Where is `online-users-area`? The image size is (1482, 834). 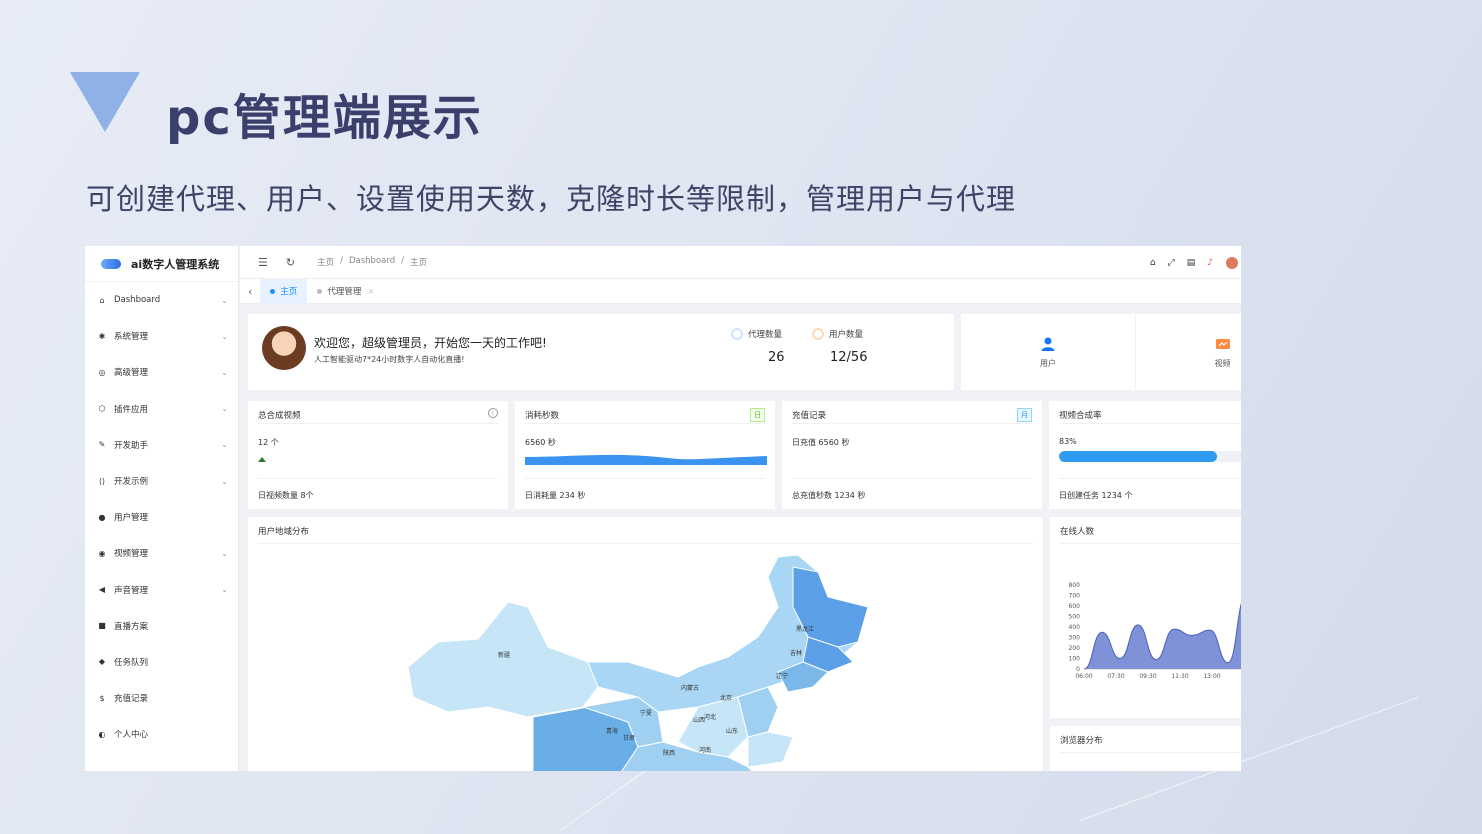
online-users-area is located at coordinates (1162, 636).